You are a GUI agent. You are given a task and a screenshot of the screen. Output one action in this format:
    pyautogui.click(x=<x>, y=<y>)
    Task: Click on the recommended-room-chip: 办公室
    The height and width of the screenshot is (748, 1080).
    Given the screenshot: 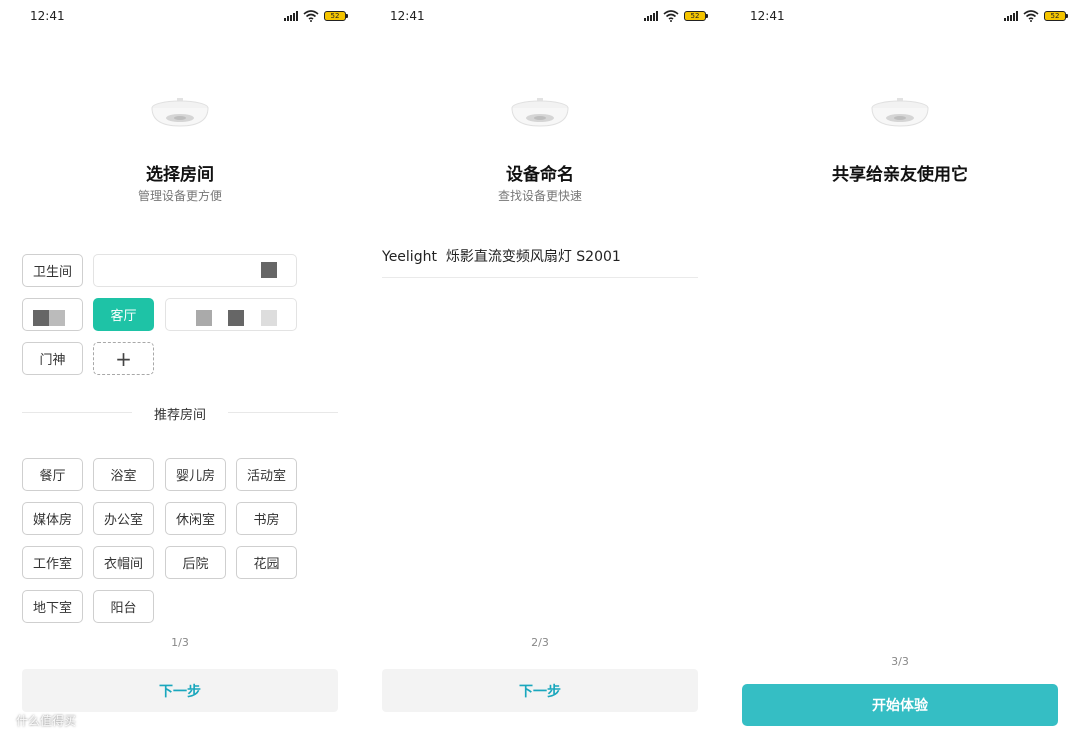 What is the action you would take?
    pyautogui.click(x=123, y=518)
    